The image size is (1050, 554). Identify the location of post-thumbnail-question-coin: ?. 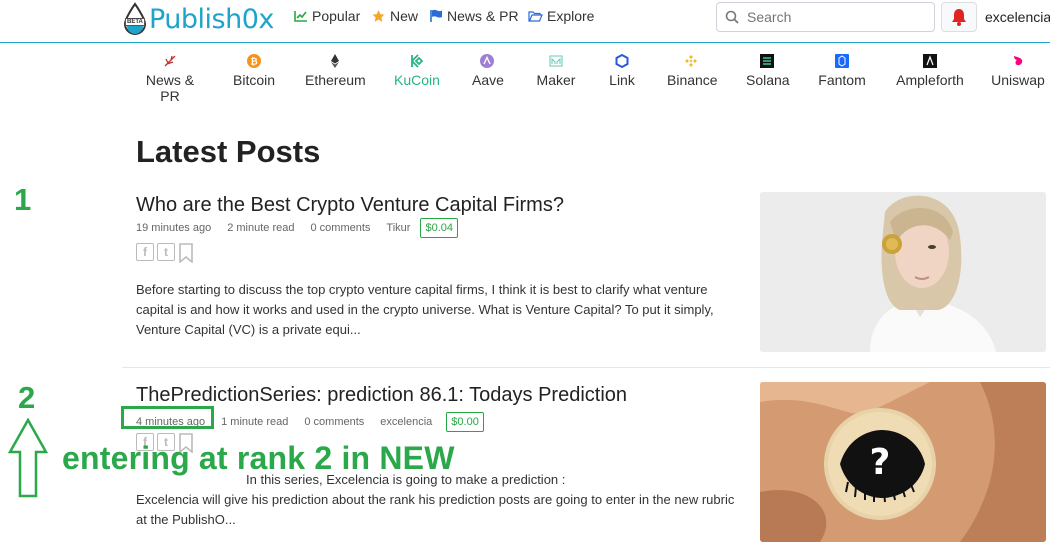
(903, 462).